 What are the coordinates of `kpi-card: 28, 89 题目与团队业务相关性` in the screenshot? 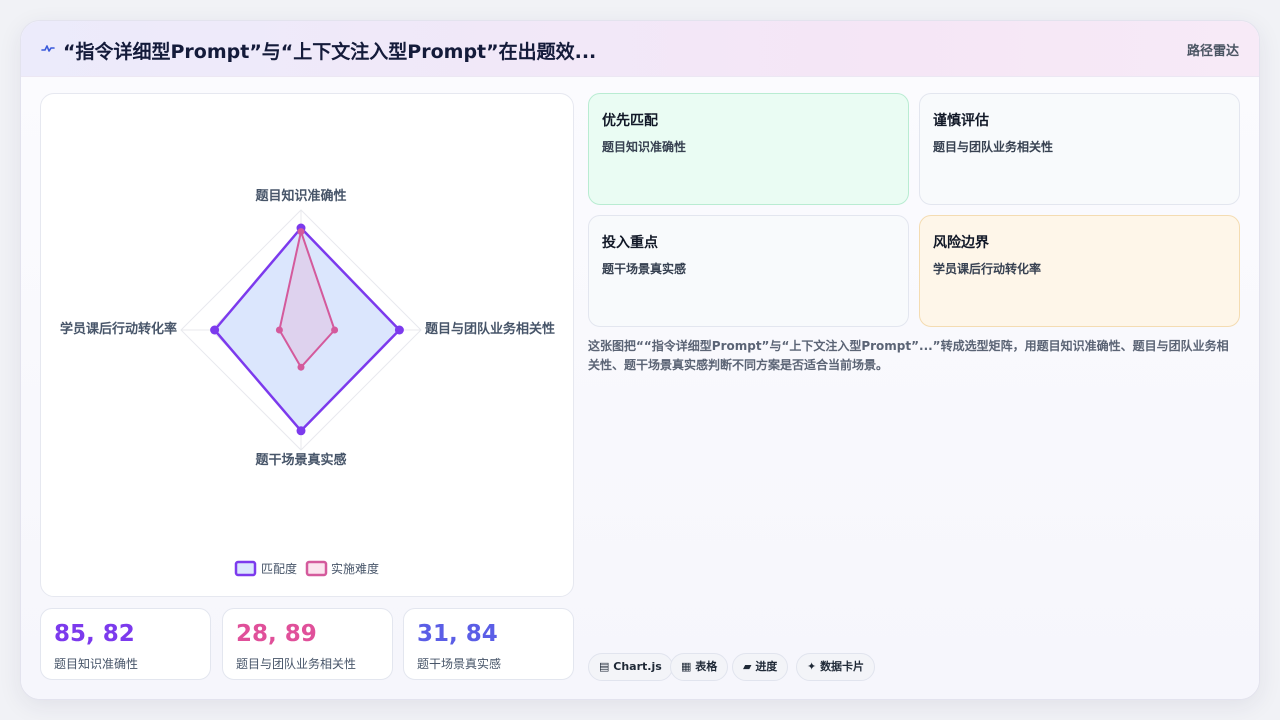 It's located at (307, 644).